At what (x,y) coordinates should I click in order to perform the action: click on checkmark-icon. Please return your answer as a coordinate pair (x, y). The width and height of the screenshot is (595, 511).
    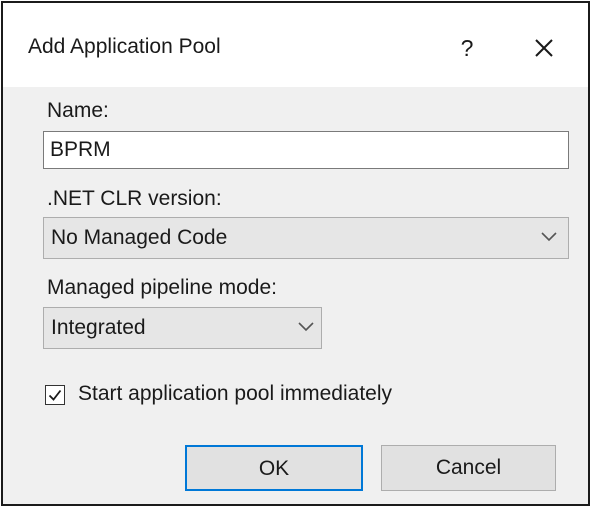
    Looking at the image, I should click on (55, 395).